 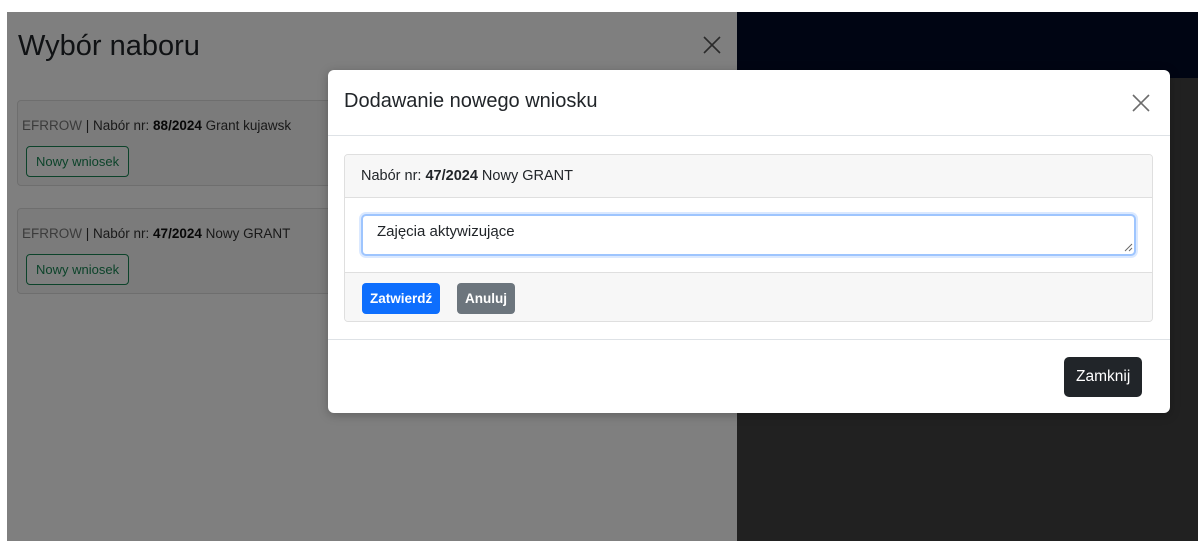 I want to click on nabor-number: 47/2024, so click(x=451, y=176).